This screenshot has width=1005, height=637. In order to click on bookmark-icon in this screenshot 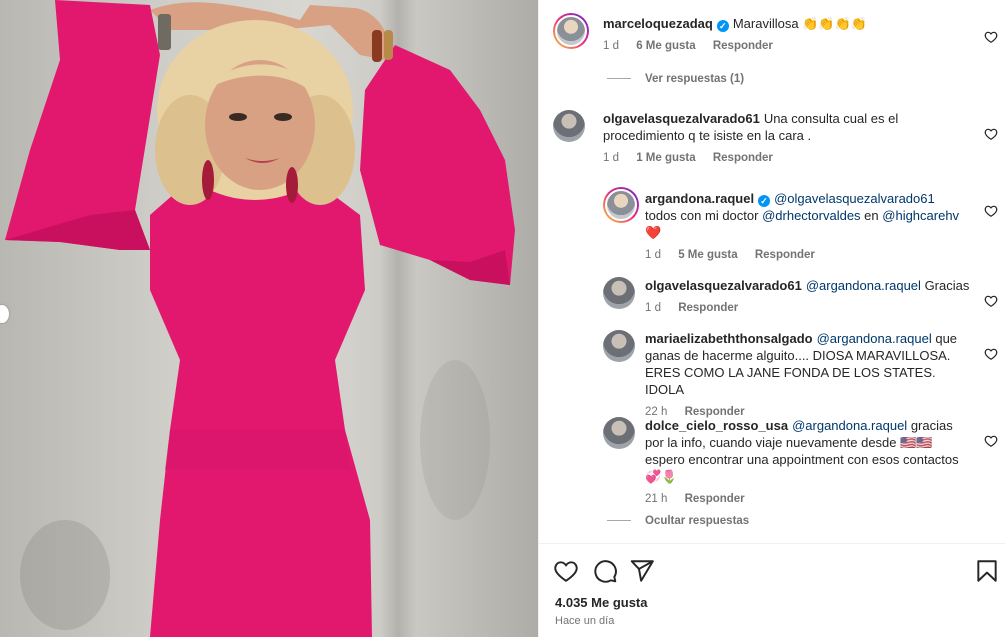, I will do `click(987, 571)`.